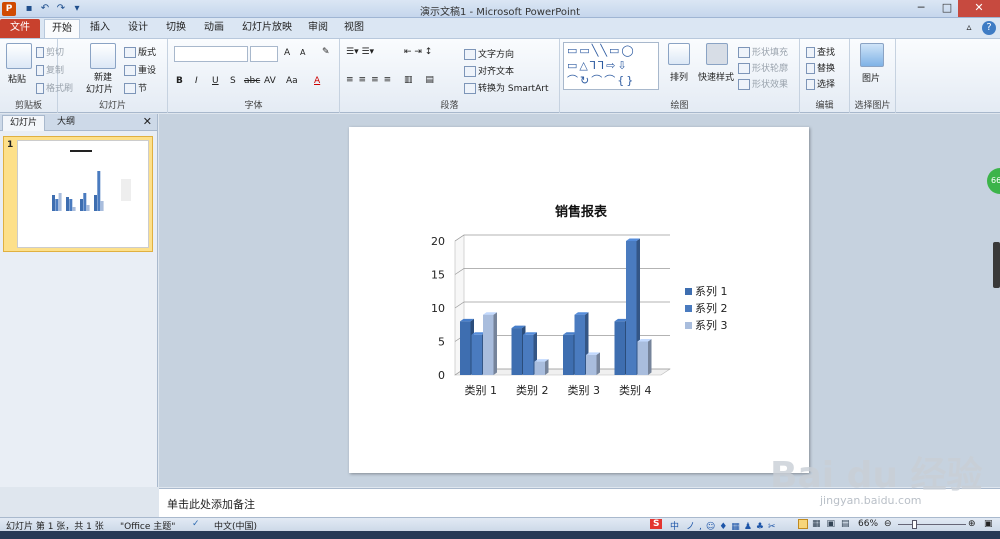  What do you see at coordinates (611, 66) in the screenshot?
I see `shapes-gallery: ▭▭╲╲▭◯ ▭△⅂⅂⇨⇩ ⌒↻⌒⌒{}` at bounding box center [611, 66].